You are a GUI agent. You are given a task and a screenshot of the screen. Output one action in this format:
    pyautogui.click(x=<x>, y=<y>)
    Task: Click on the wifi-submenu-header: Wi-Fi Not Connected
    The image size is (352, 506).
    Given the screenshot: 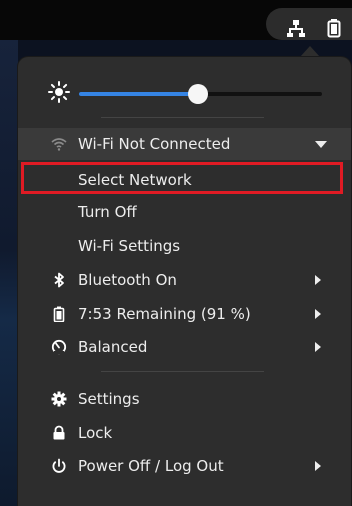 What is the action you would take?
    pyautogui.click(x=184, y=144)
    